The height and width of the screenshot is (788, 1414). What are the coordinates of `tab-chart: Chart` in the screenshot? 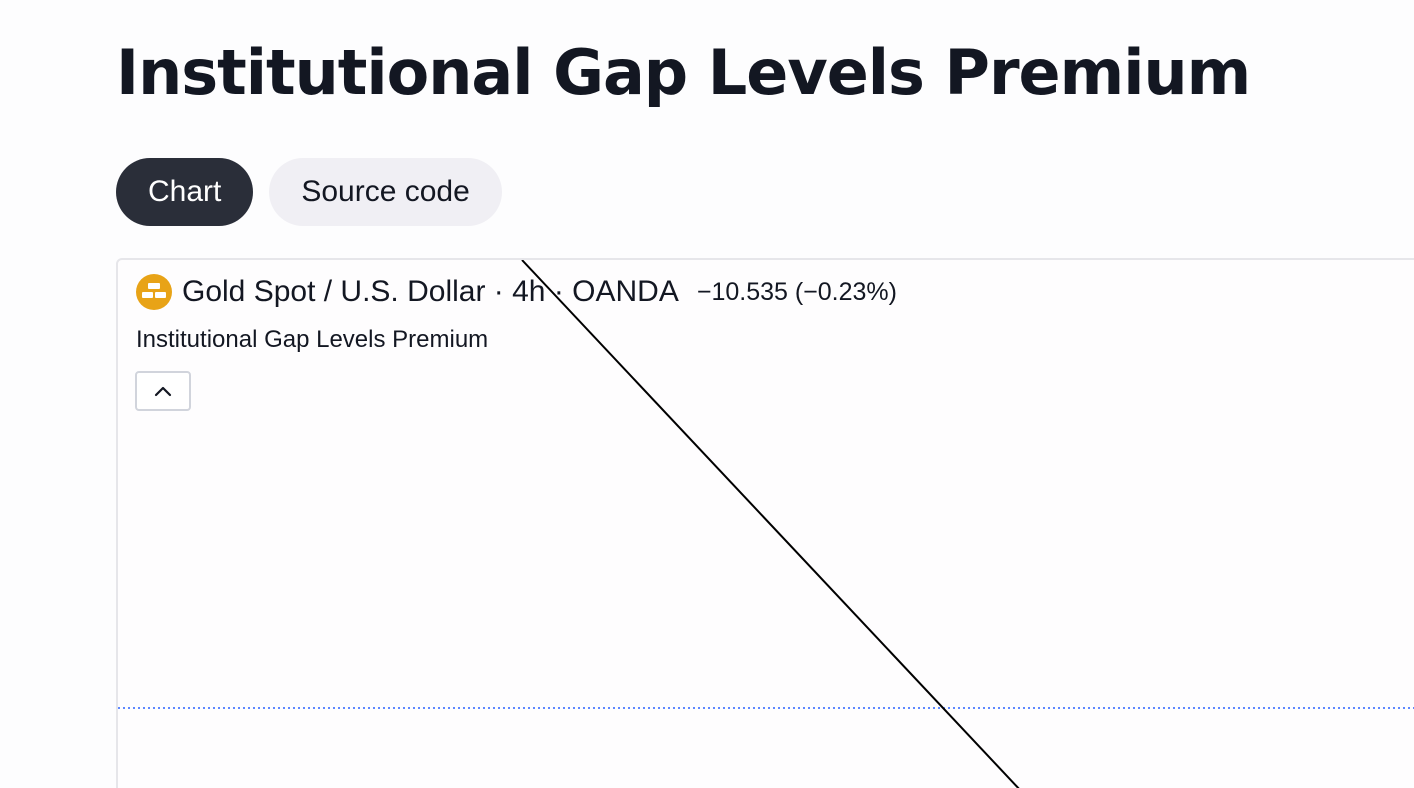 It's located at (185, 192).